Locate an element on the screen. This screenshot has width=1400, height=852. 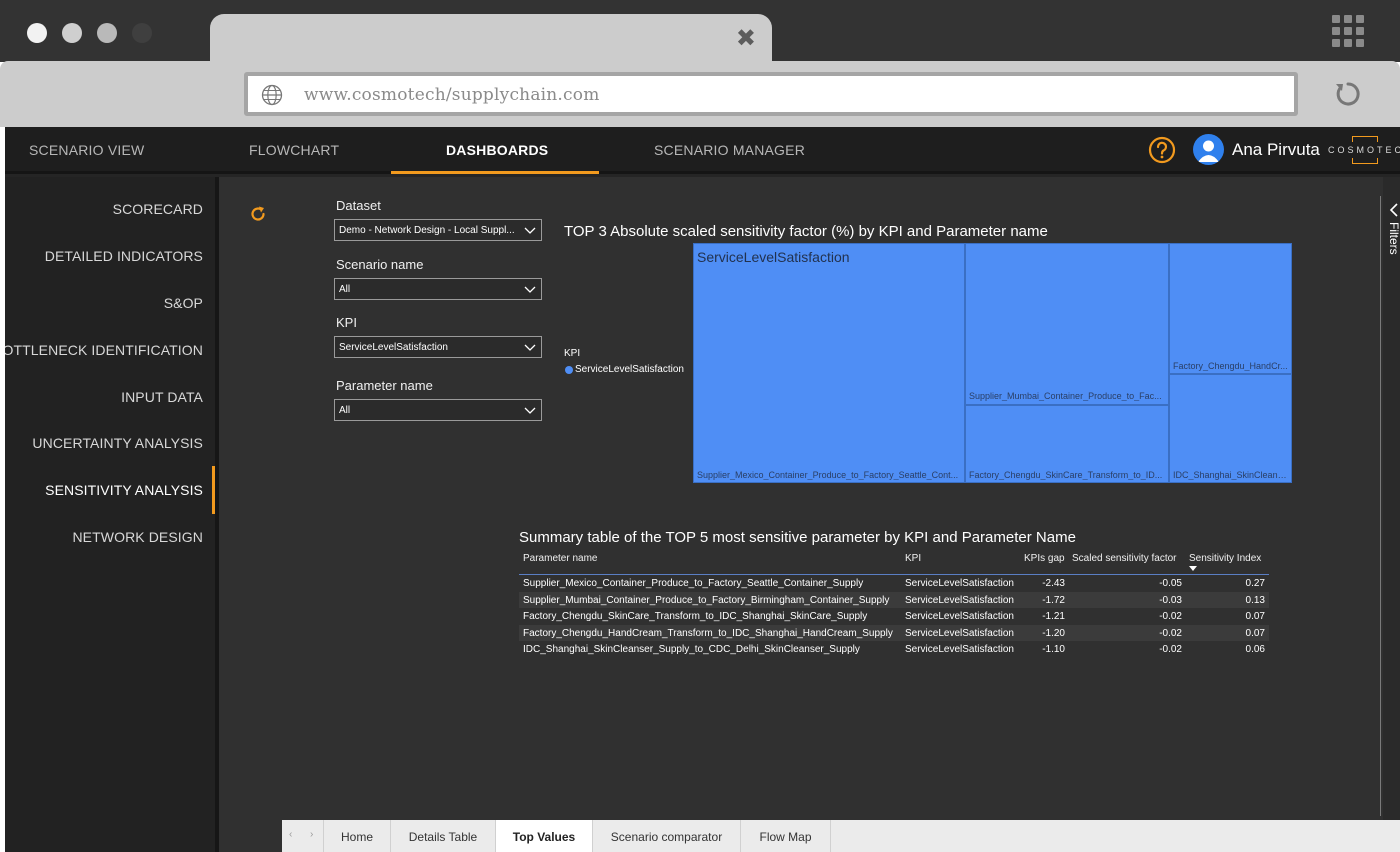
tab-flow-map: Flow Map is located at coordinates (786, 836).